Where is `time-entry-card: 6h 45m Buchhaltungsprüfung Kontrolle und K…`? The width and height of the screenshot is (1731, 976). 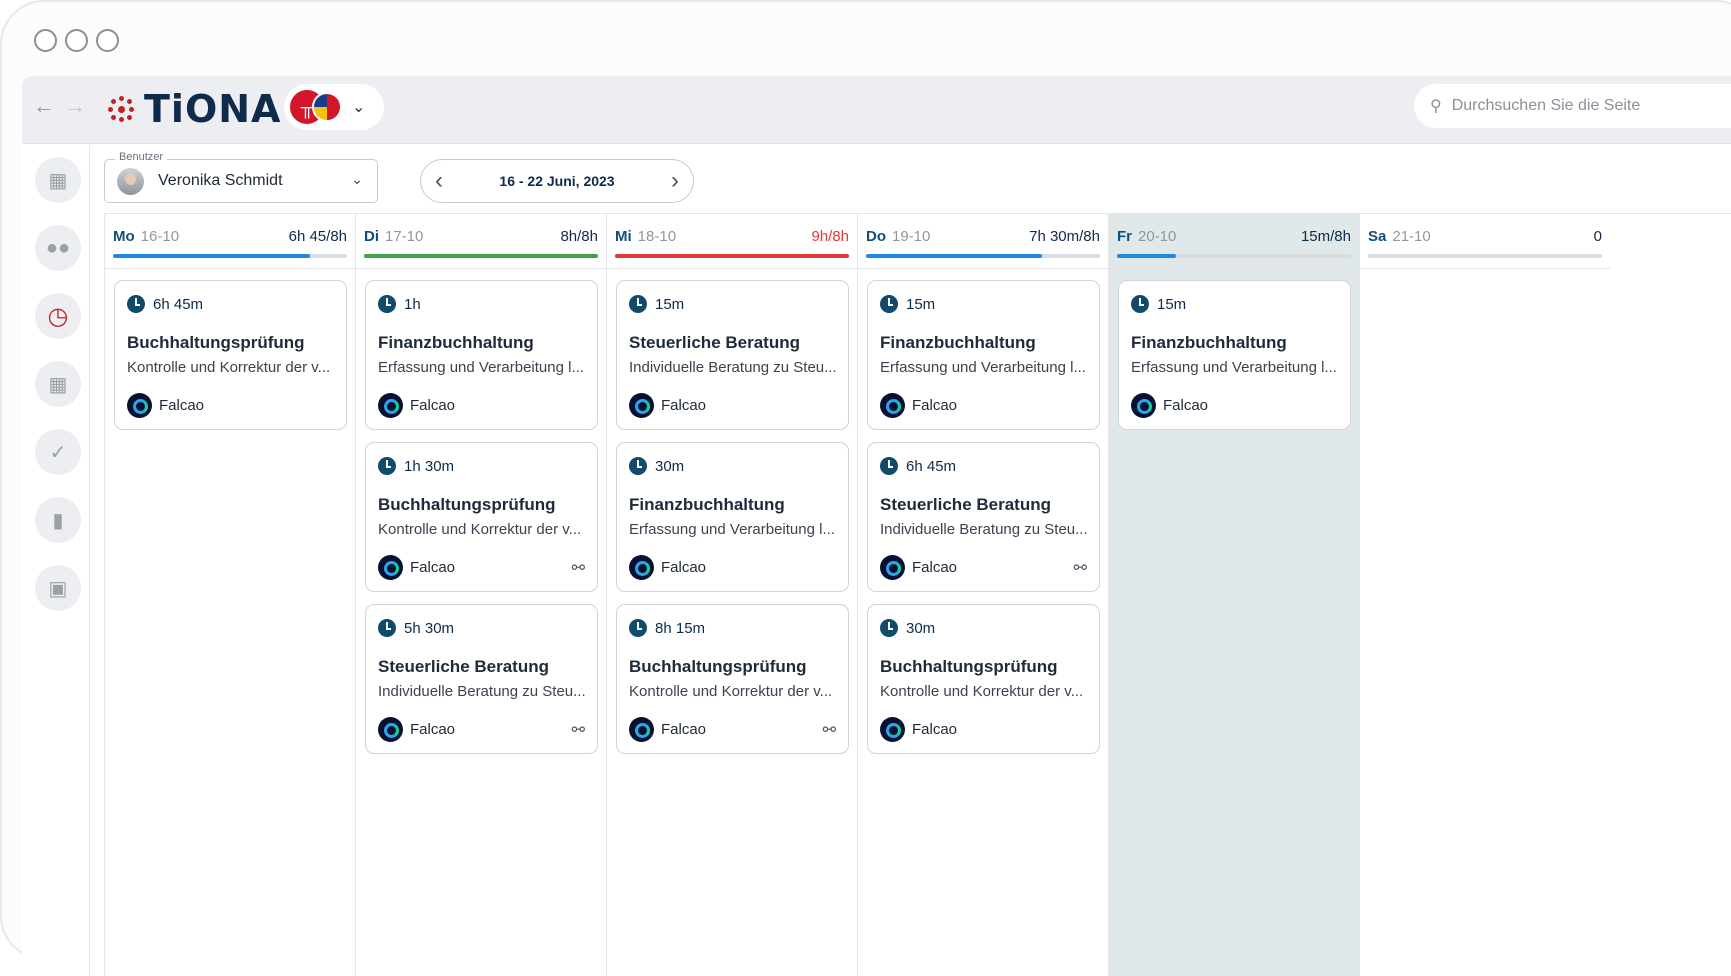
time-entry-card: 6h 45m Buchhaltungsprüfung Kontrolle und K… is located at coordinates (230, 355).